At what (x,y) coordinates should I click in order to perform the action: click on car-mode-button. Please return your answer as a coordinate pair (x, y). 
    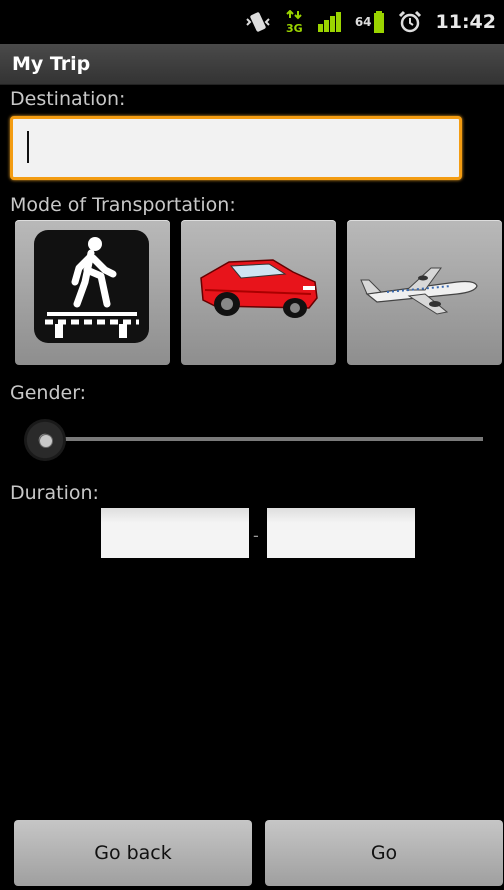
    Looking at the image, I should click on (258, 292).